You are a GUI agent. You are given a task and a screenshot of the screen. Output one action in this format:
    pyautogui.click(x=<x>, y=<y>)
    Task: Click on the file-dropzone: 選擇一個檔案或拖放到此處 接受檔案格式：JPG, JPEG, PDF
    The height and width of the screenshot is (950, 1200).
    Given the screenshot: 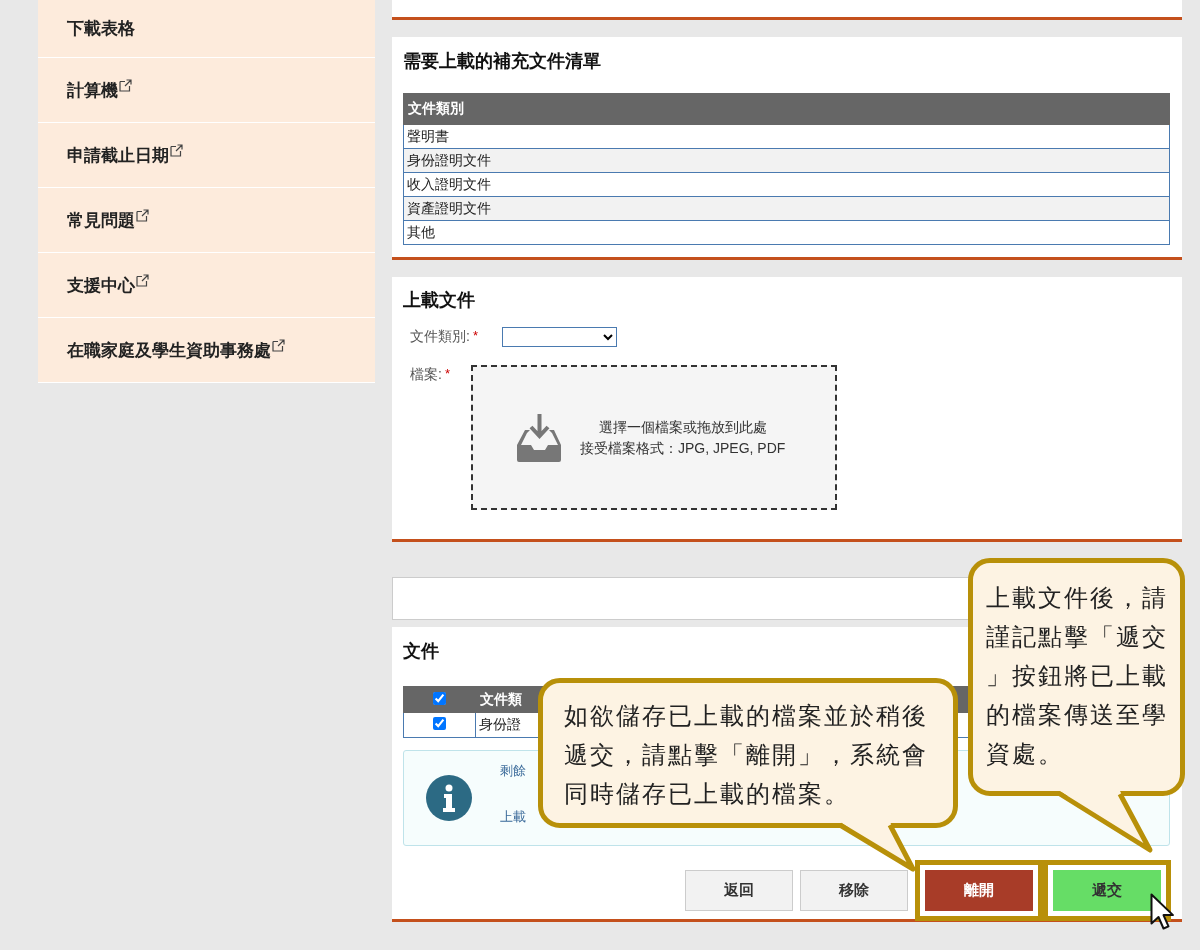 What is the action you would take?
    pyautogui.click(x=654, y=437)
    